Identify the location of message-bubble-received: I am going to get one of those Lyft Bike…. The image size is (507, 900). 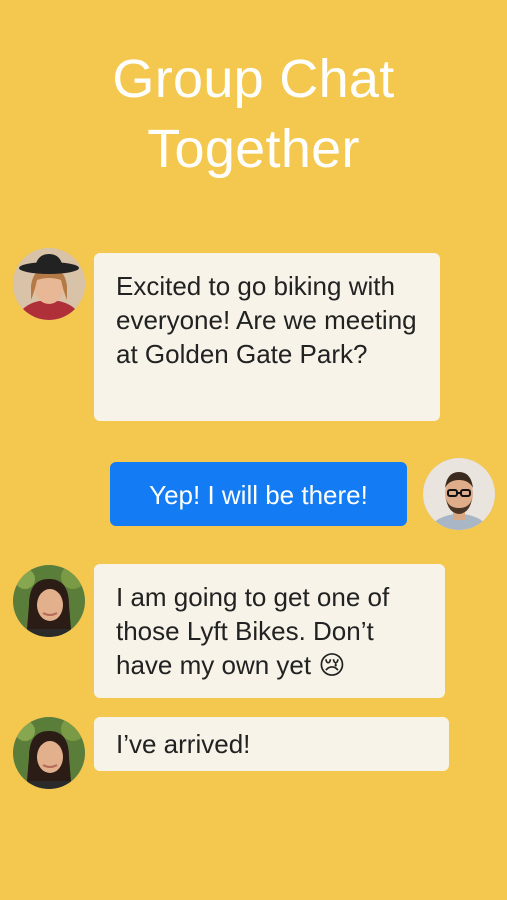
(269, 631).